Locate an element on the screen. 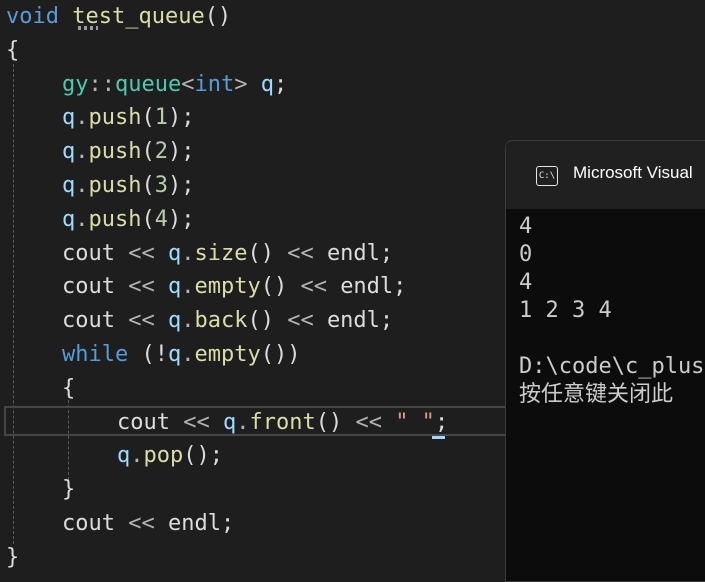 The height and width of the screenshot is (582, 705). code-token: front is located at coordinates (282, 422).